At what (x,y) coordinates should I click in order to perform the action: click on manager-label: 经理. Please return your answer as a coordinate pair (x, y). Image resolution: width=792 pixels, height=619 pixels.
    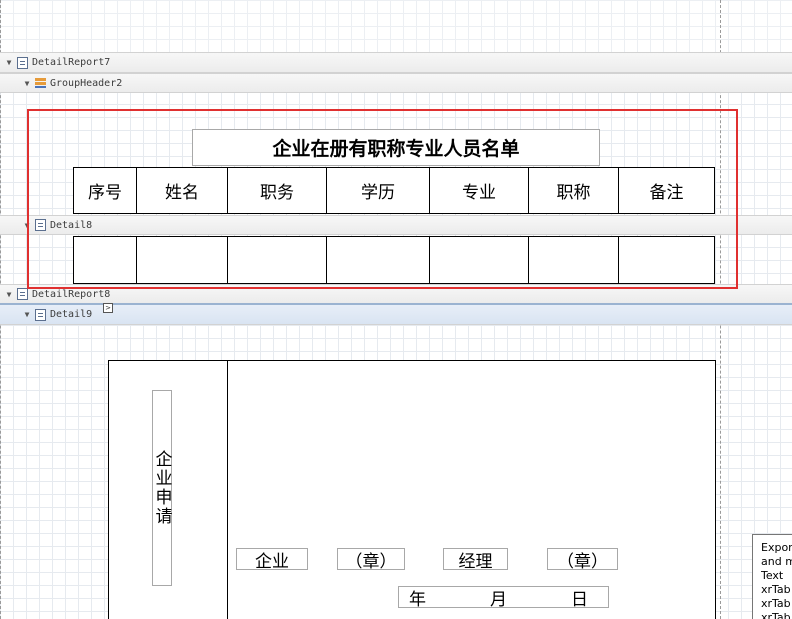
    Looking at the image, I should click on (475, 560).